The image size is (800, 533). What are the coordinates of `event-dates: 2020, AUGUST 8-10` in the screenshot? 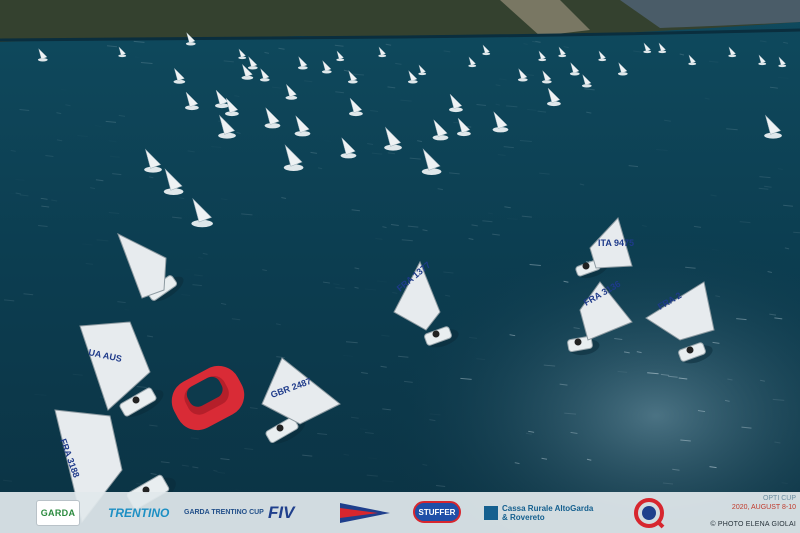 It's located at (763, 507).